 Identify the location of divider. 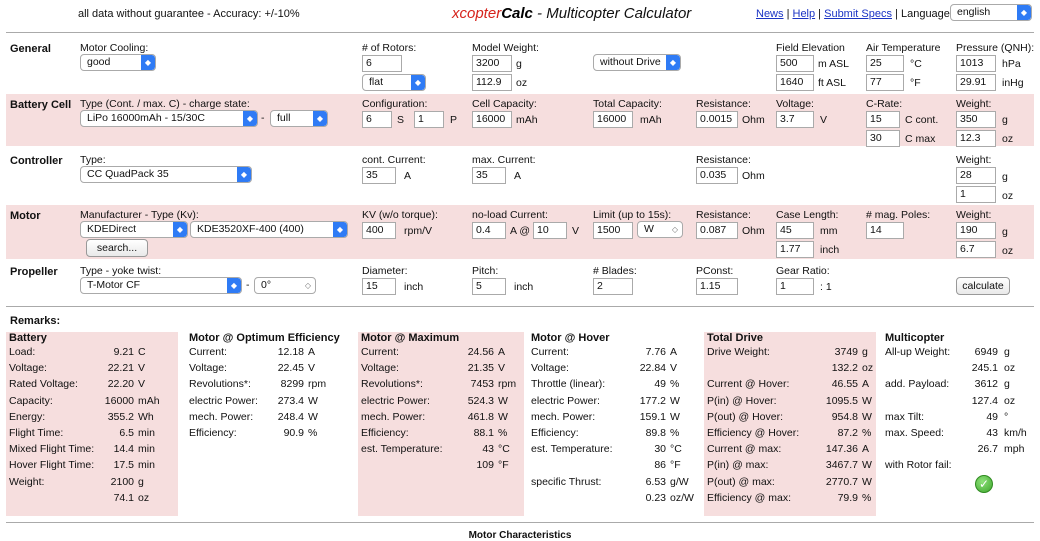
(520, 522).